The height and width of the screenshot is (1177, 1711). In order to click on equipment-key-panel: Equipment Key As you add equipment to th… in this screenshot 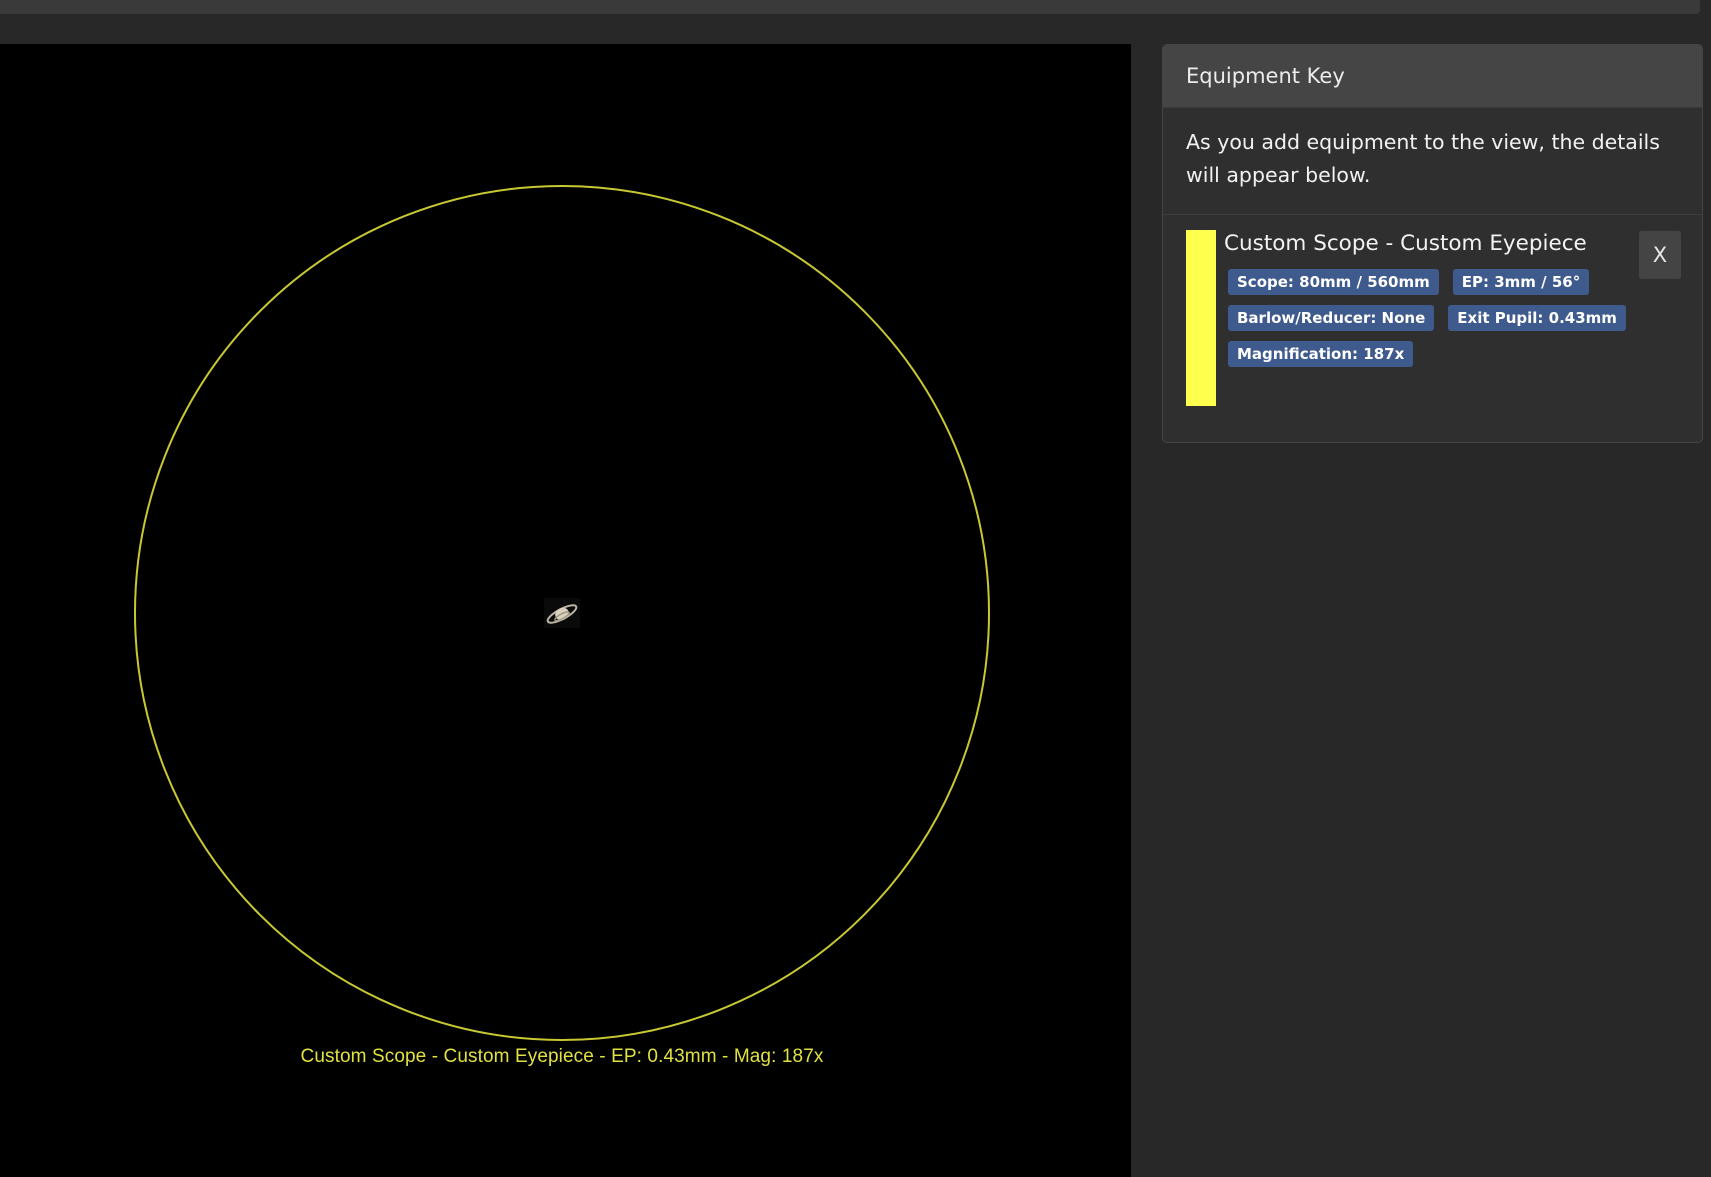, I will do `click(1432, 243)`.